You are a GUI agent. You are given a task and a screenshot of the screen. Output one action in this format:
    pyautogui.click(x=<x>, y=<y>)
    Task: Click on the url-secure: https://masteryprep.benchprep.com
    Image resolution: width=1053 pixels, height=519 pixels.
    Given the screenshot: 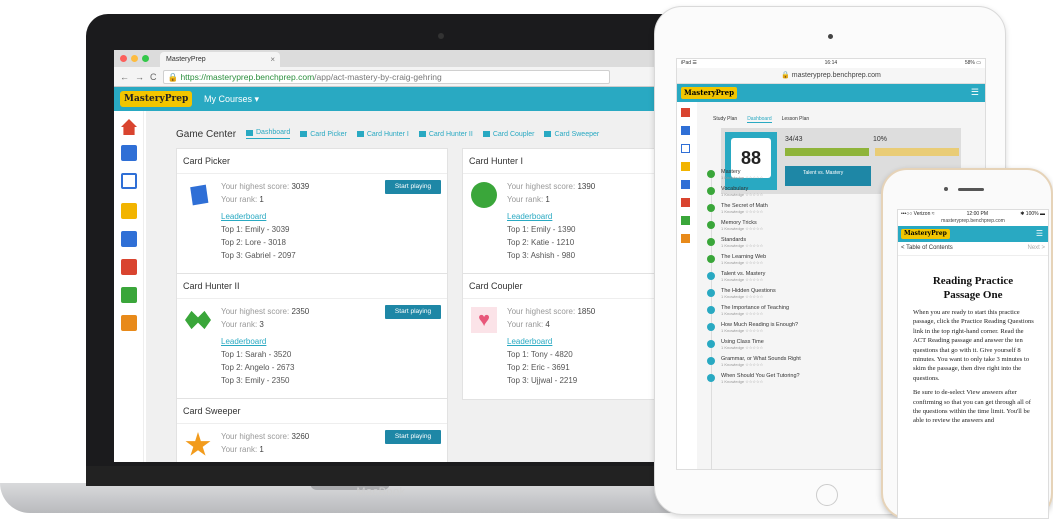 What is the action you would take?
    pyautogui.click(x=247, y=76)
    